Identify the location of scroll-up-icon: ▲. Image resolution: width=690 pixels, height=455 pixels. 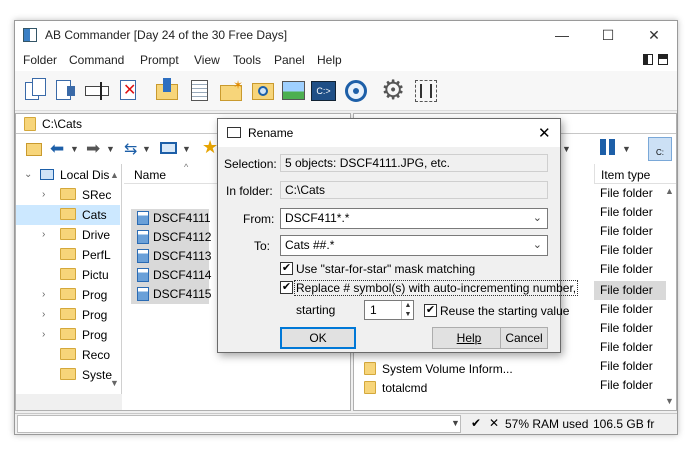
(669, 191).